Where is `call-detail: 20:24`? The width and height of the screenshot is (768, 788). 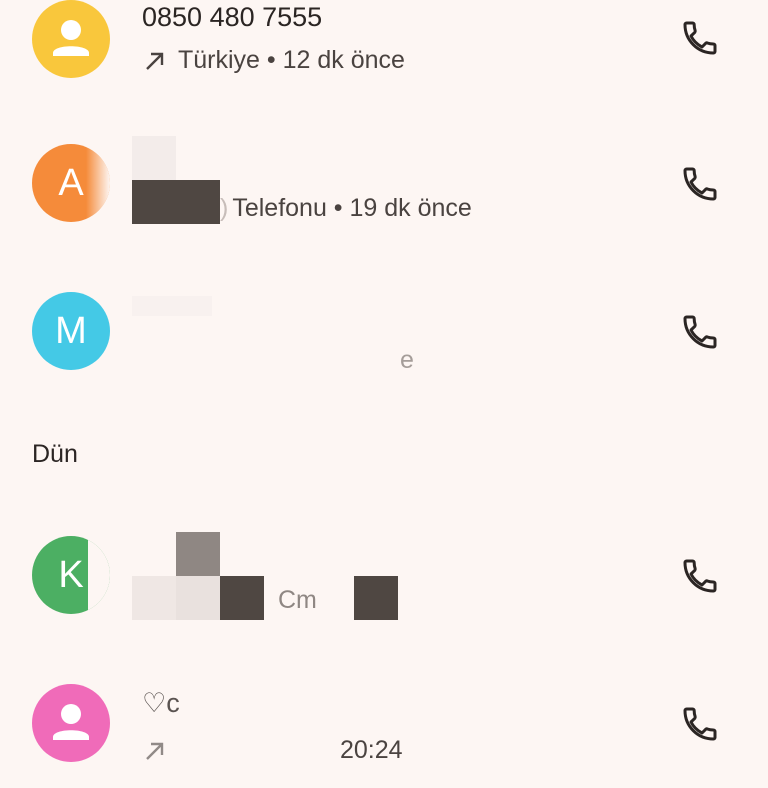 call-detail: 20:24 is located at coordinates (272, 750).